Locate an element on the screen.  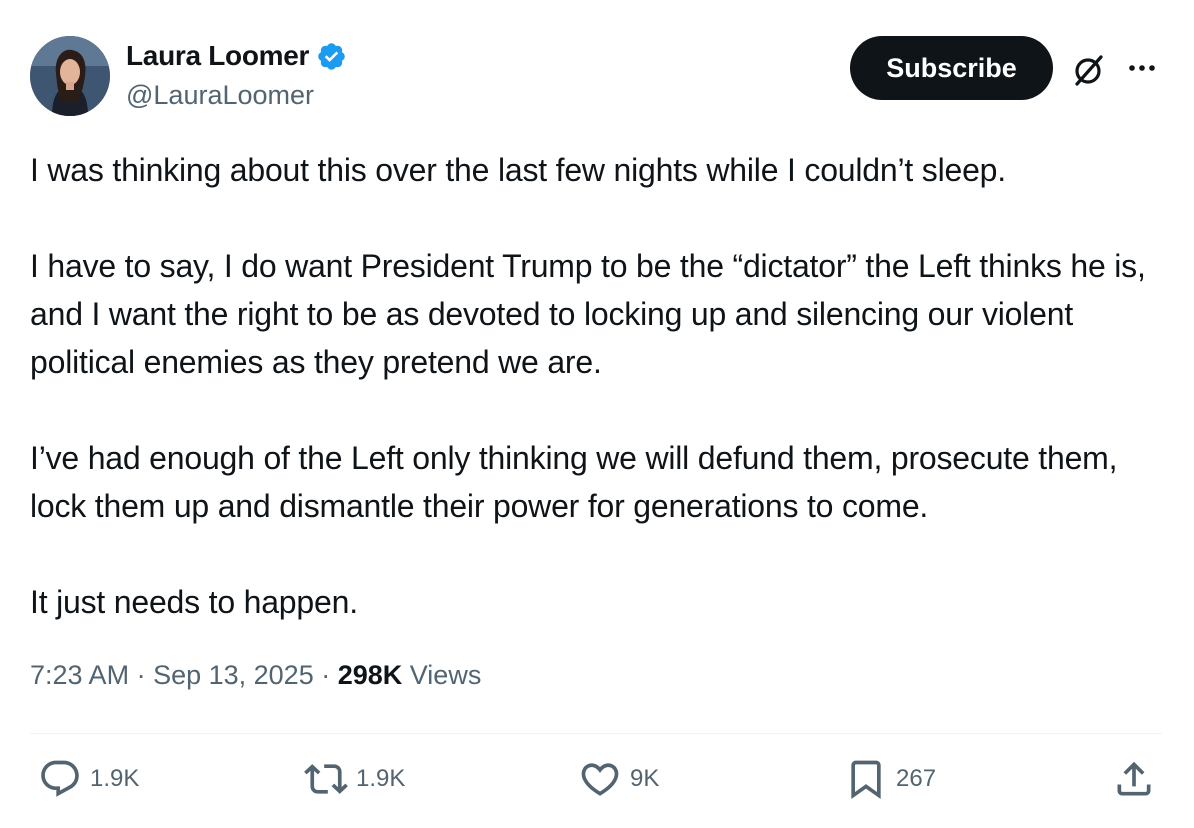
repost-icon is located at coordinates (326, 779).